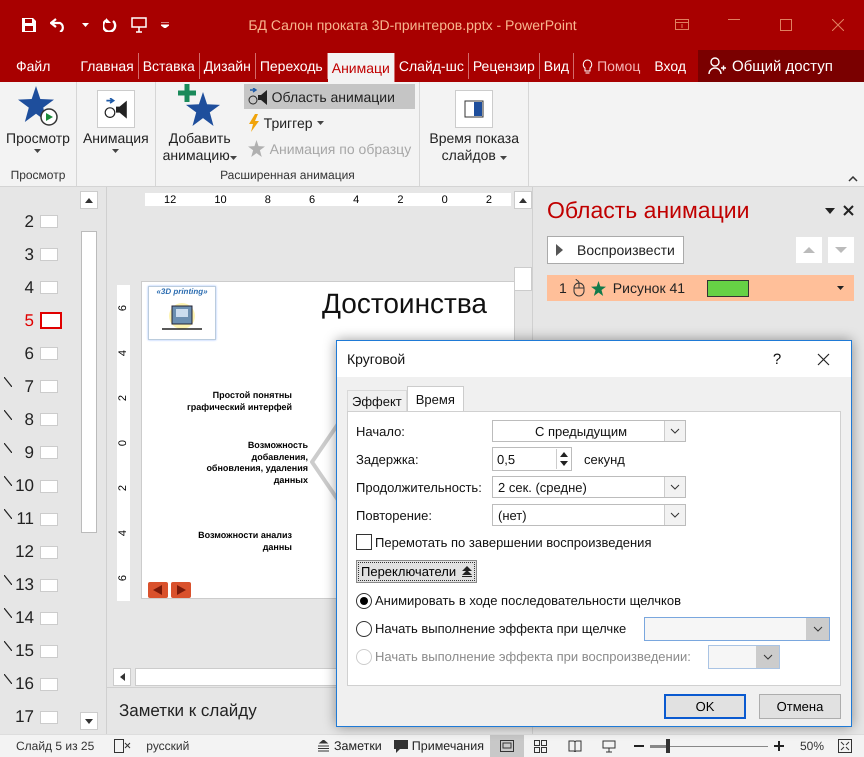 The image size is (864, 757). What do you see at coordinates (123, 746) in the screenshot?
I see `spelling-icon` at bounding box center [123, 746].